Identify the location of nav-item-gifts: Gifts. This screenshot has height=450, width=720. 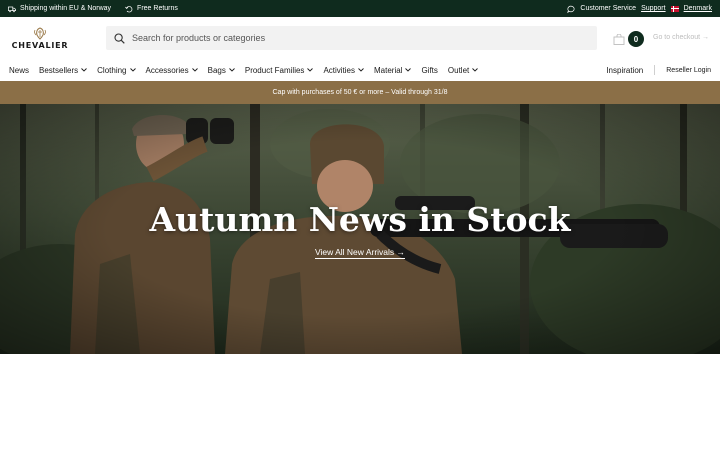
(429, 70).